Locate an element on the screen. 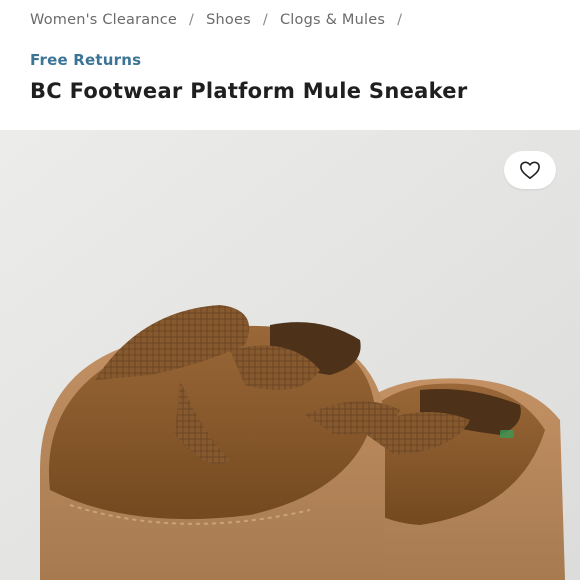 This screenshot has width=580, height=580. heart-outline-icon is located at coordinates (530, 170).